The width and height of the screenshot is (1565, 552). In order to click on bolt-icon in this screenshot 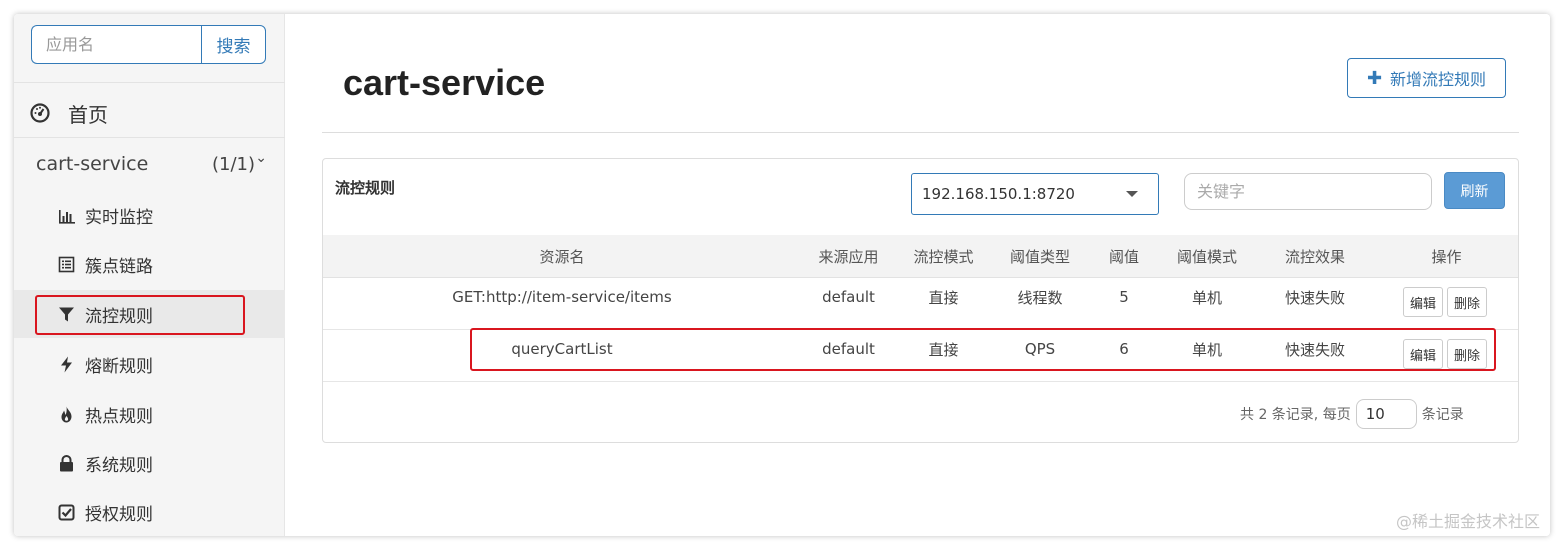, I will do `click(66, 364)`.